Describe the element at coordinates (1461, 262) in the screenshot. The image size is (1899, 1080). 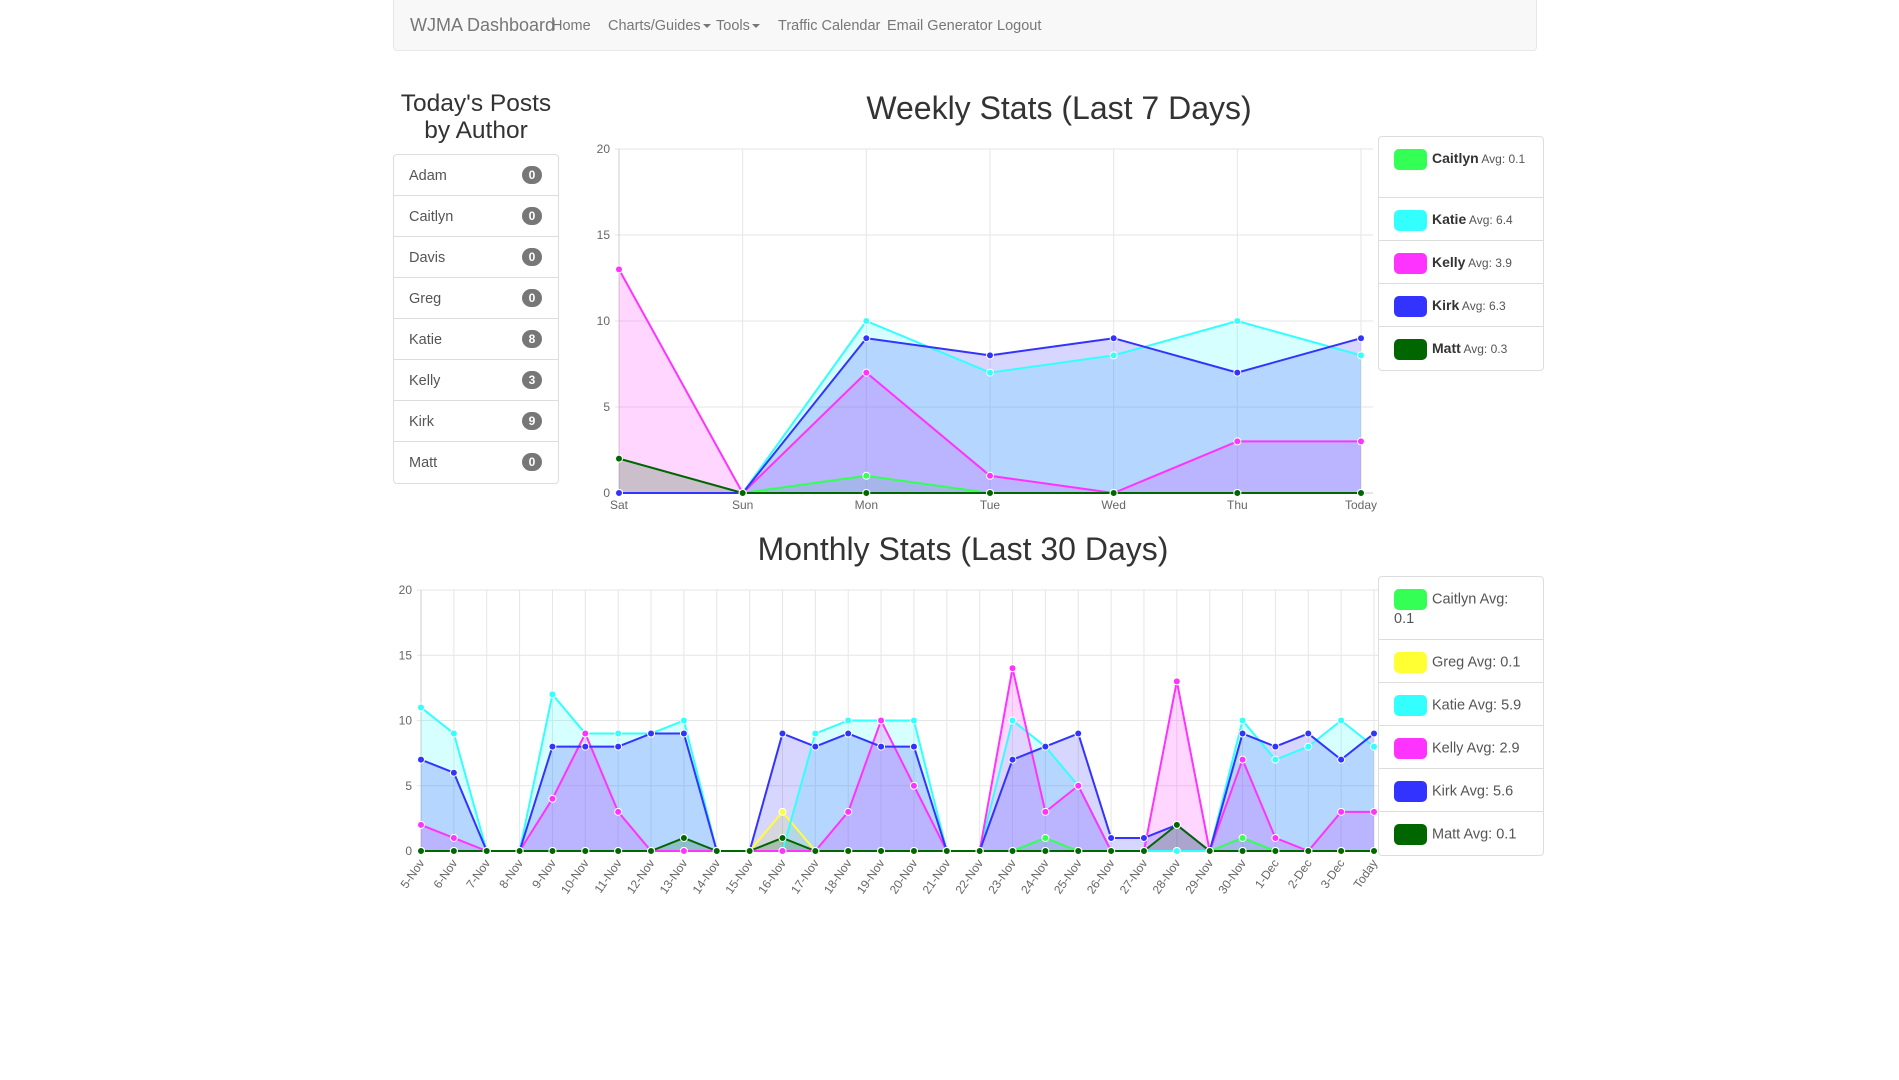
I see `legend-item-kelly: Kelly Avg: 3.9` at that location.